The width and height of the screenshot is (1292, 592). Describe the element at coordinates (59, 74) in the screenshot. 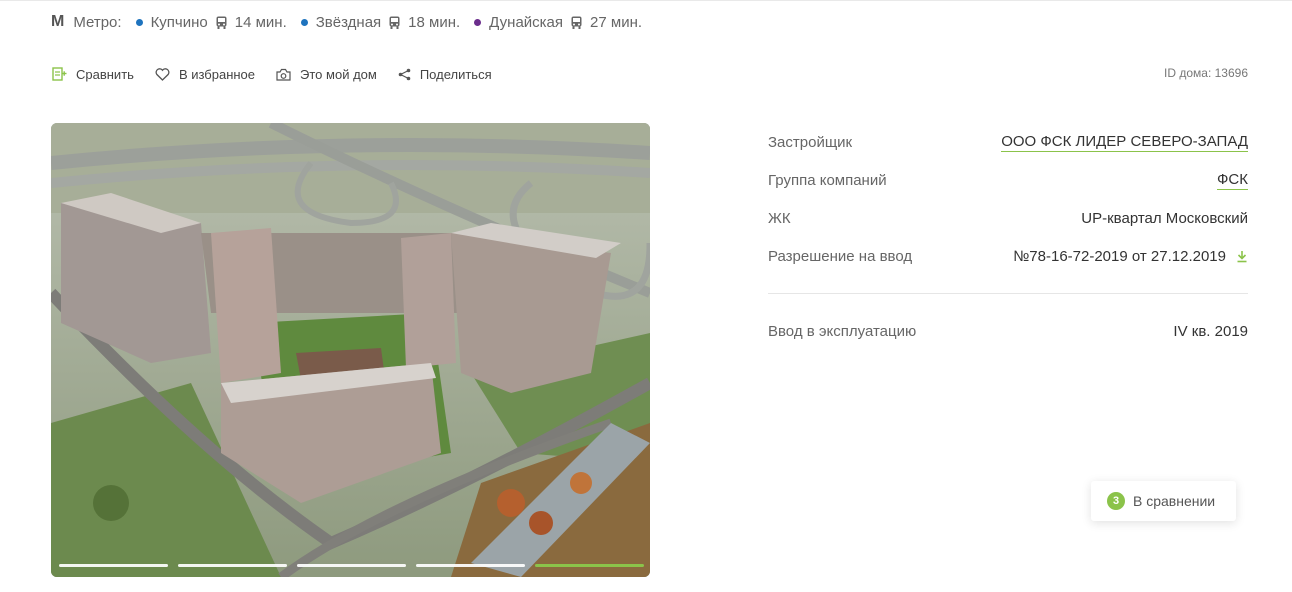

I see `compare-icon` at that location.